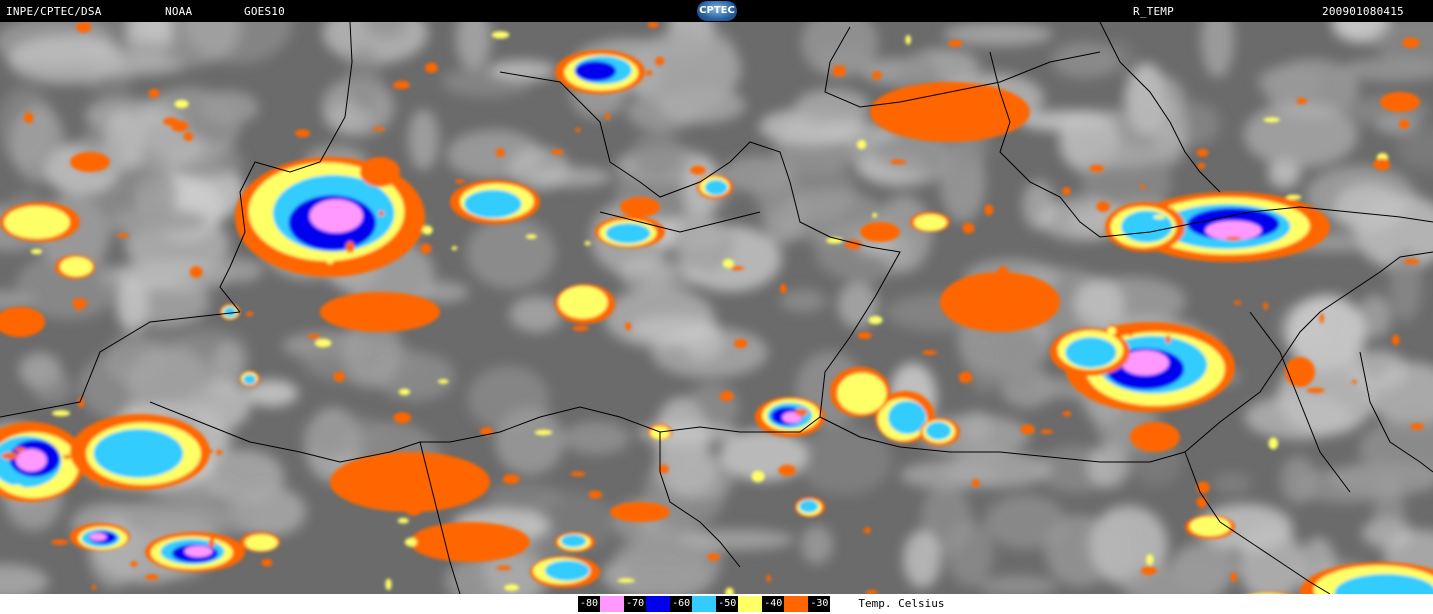 This screenshot has width=1433, height=614. What do you see at coordinates (264, 11) in the screenshot?
I see `satellite-label: GOES10` at bounding box center [264, 11].